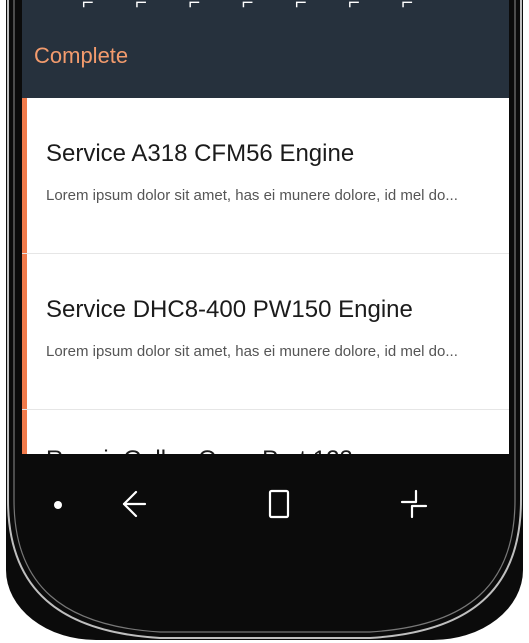  I want to click on home-square-icon, so click(279, 504).